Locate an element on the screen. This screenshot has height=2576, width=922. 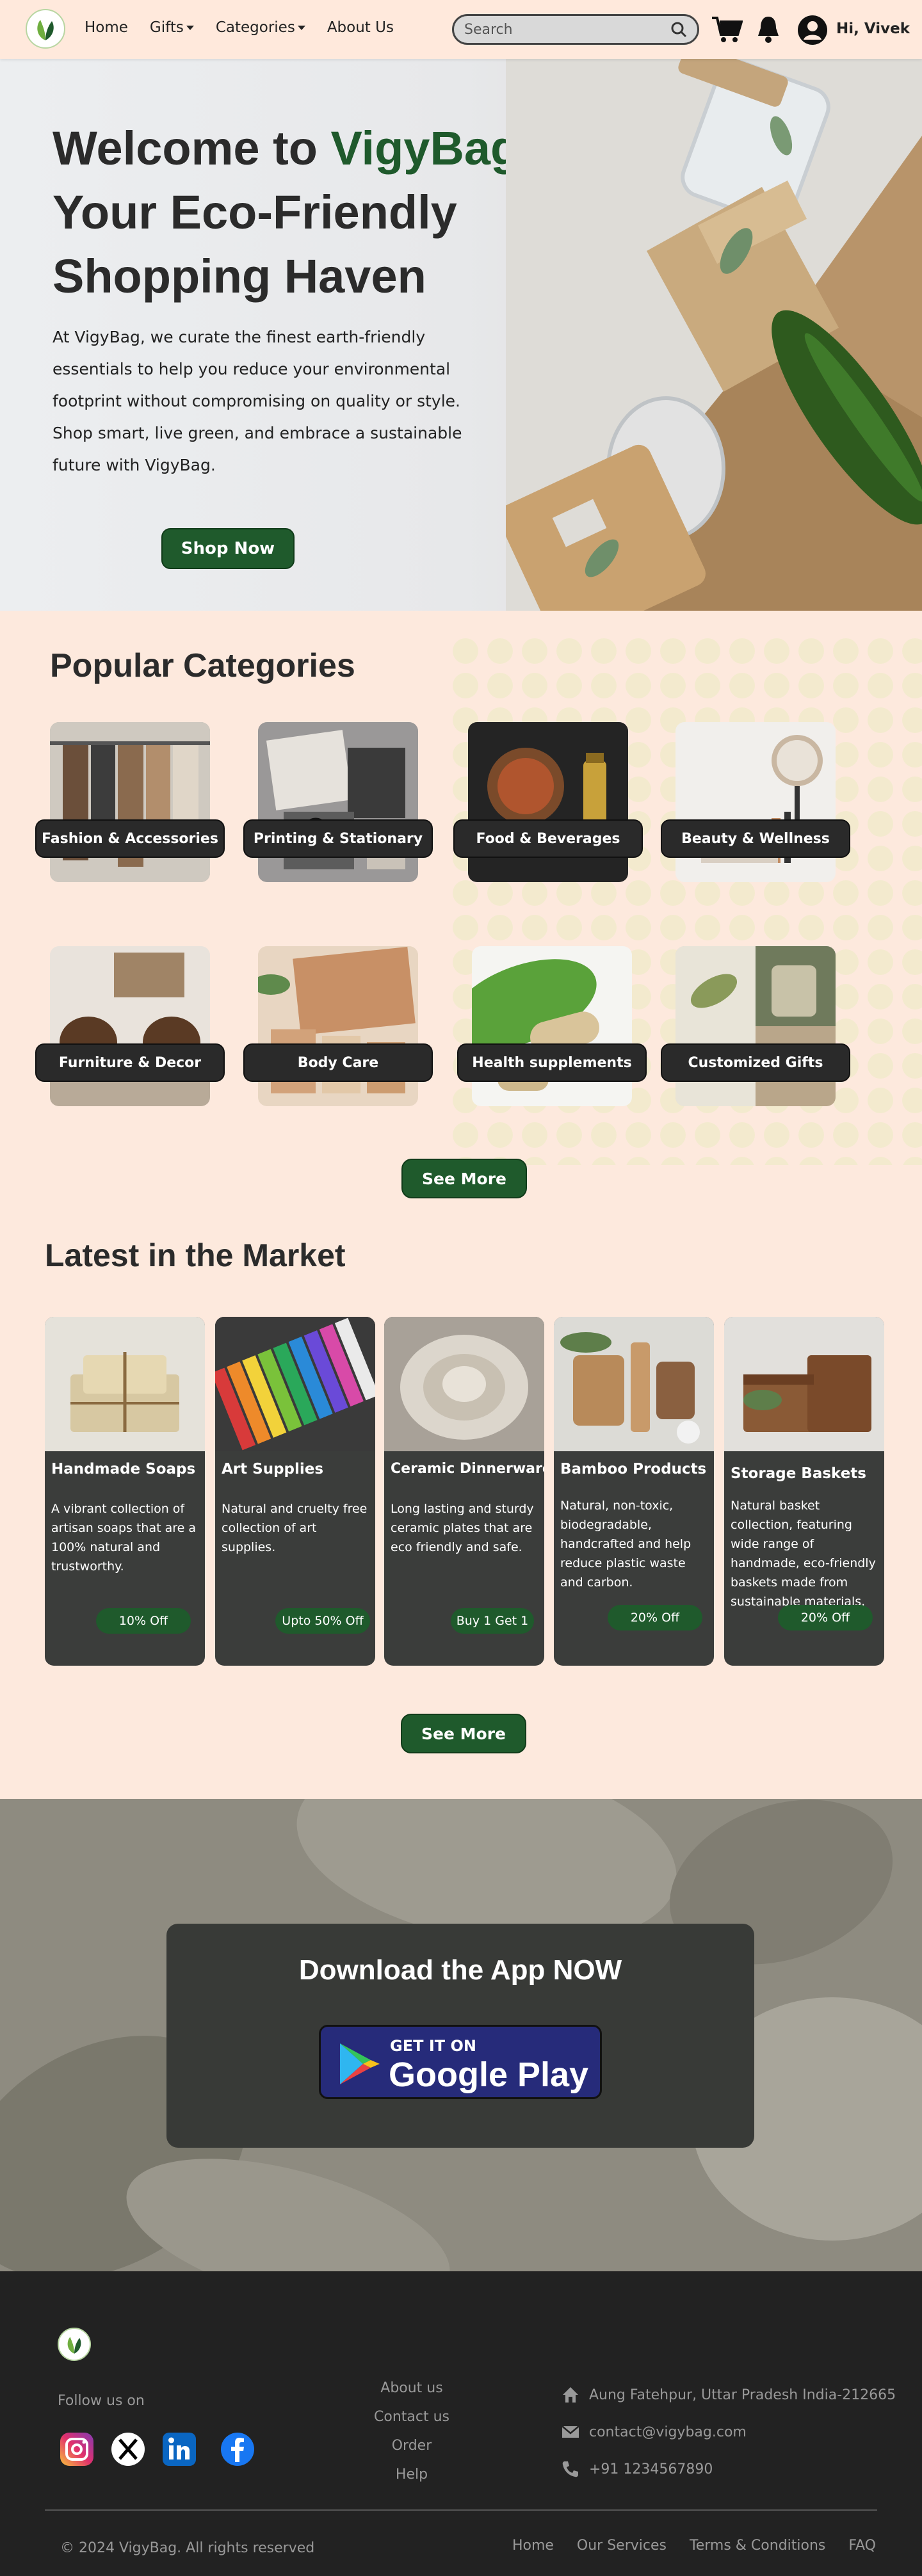
footer-link-about: About us is located at coordinates (411, 2388).